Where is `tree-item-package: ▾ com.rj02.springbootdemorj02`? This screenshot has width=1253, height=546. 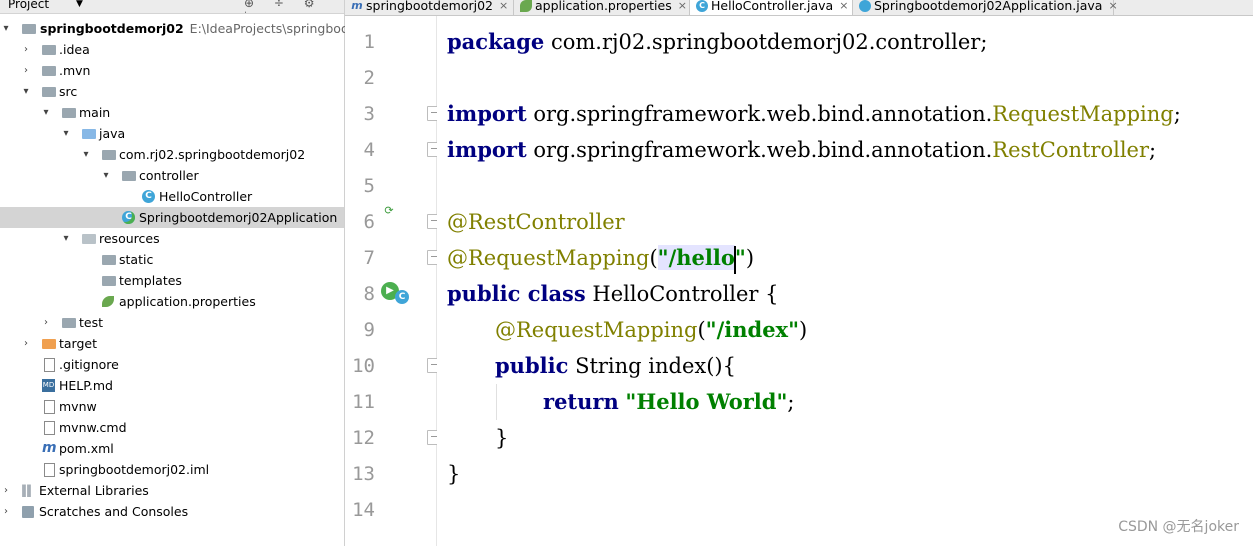
tree-item-package: ▾ com.rj02.springbootdemorj02 is located at coordinates (172, 154).